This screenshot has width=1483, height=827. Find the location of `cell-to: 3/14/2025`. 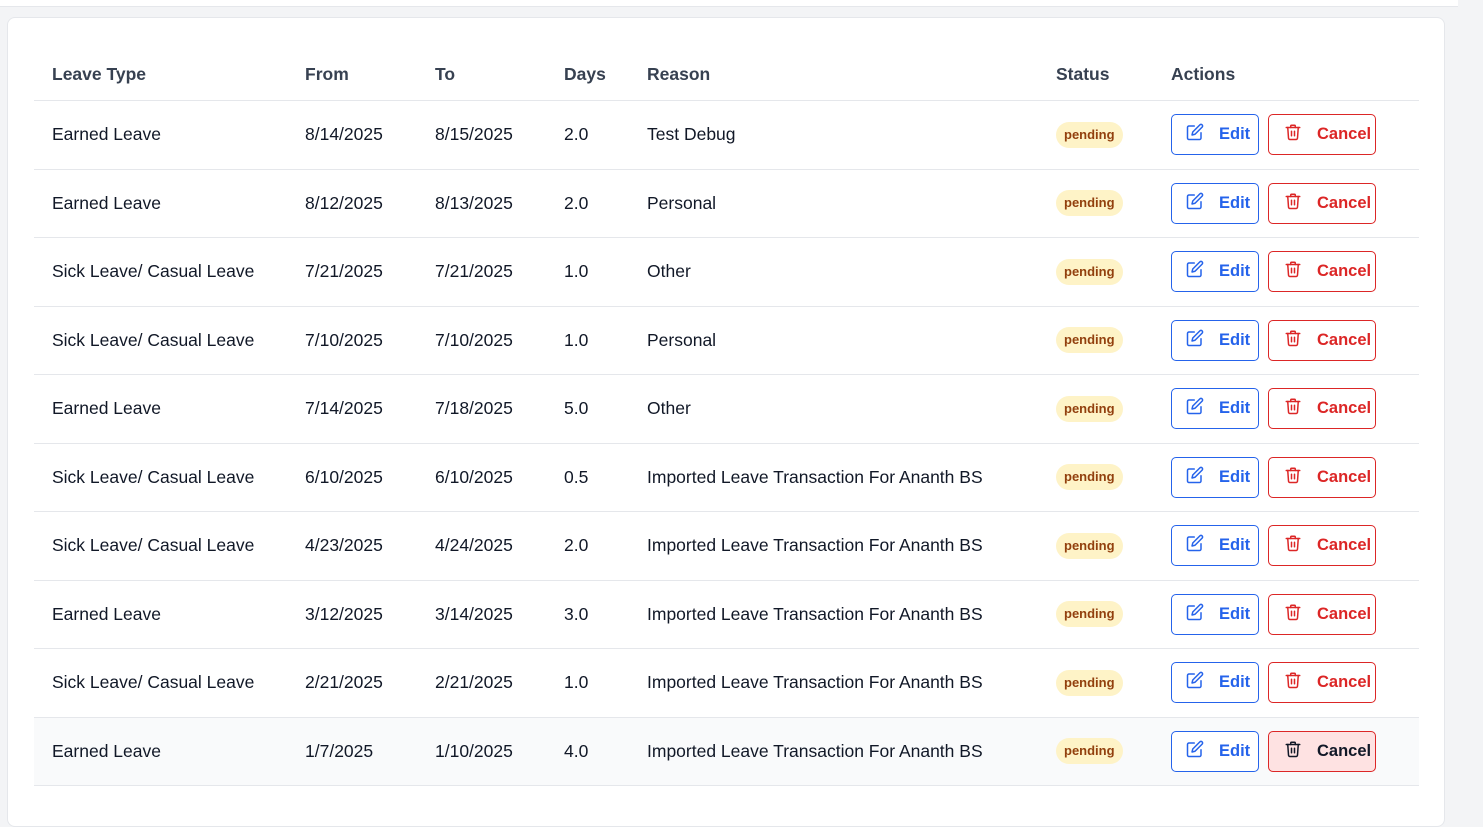

cell-to: 3/14/2025 is located at coordinates (474, 613).